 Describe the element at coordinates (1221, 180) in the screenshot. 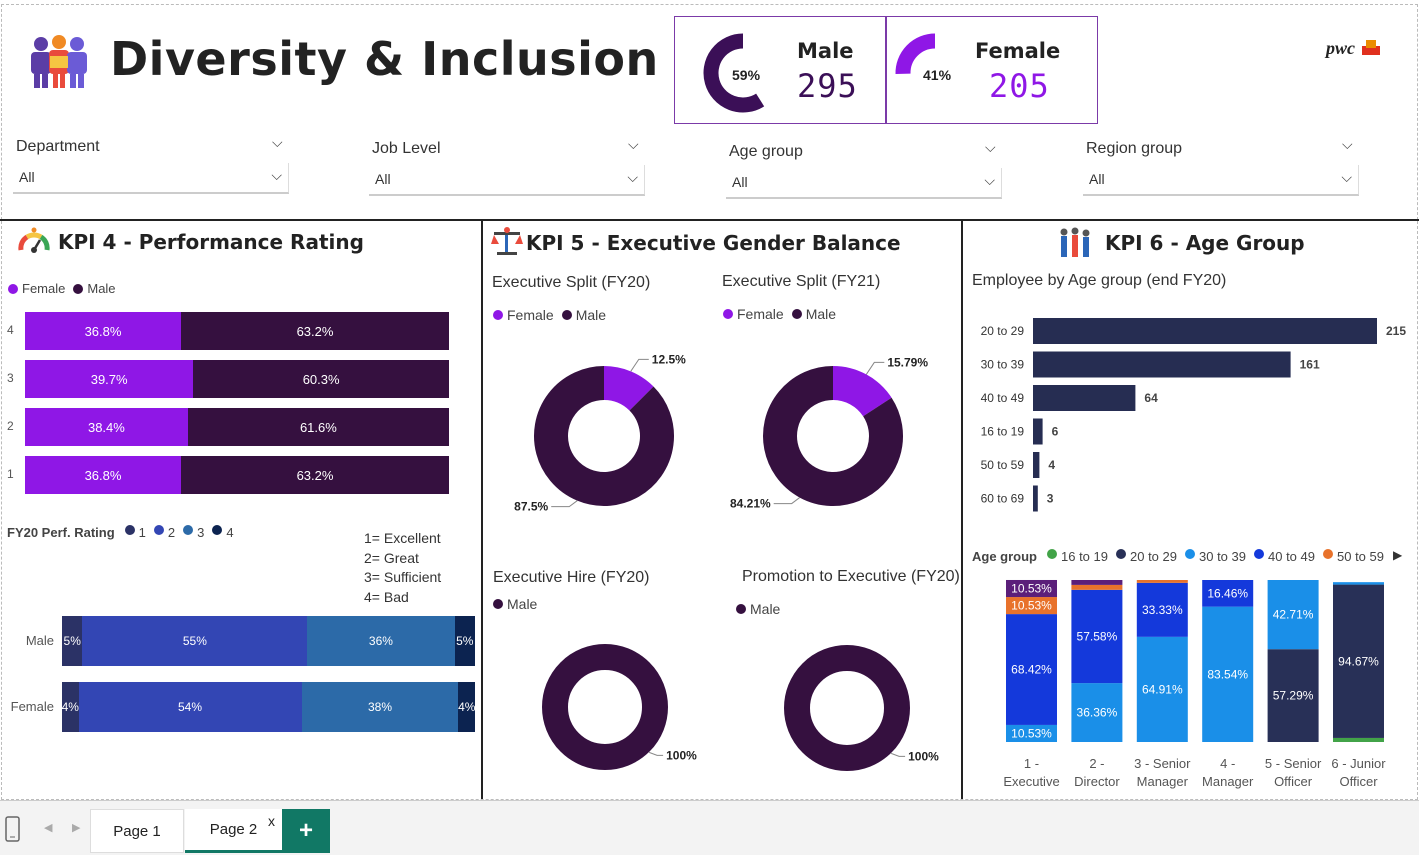

I see `slicer-dropdown-3: All ⌵` at that location.